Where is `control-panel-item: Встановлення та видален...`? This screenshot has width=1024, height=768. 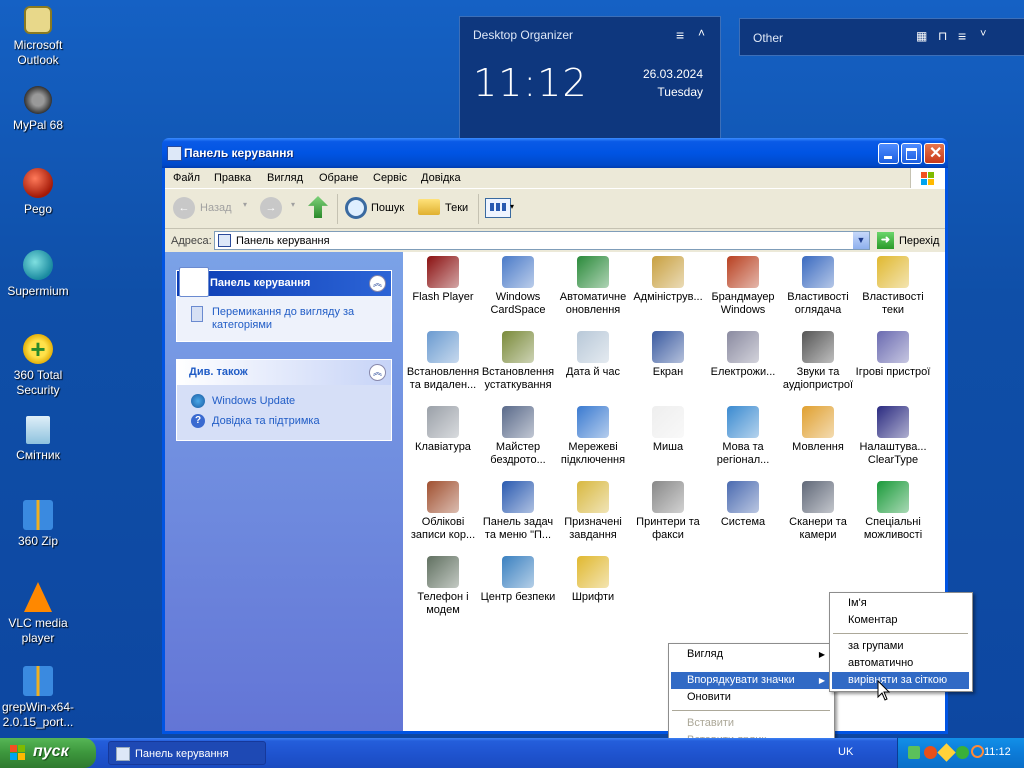 control-panel-item: Встановлення та видален... is located at coordinates (443, 361).